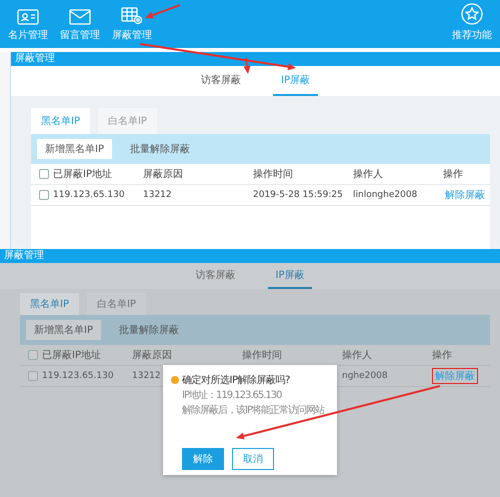  I want to click on table-cell: nghe2008, so click(365, 376).